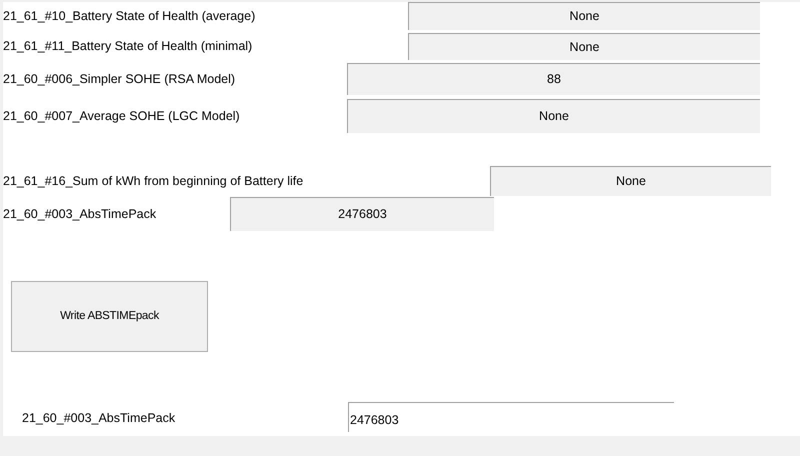 The height and width of the screenshot is (456, 800). Describe the element at coordinates (553, 79) in the screenshot. I see `value-field: 88` at that location.